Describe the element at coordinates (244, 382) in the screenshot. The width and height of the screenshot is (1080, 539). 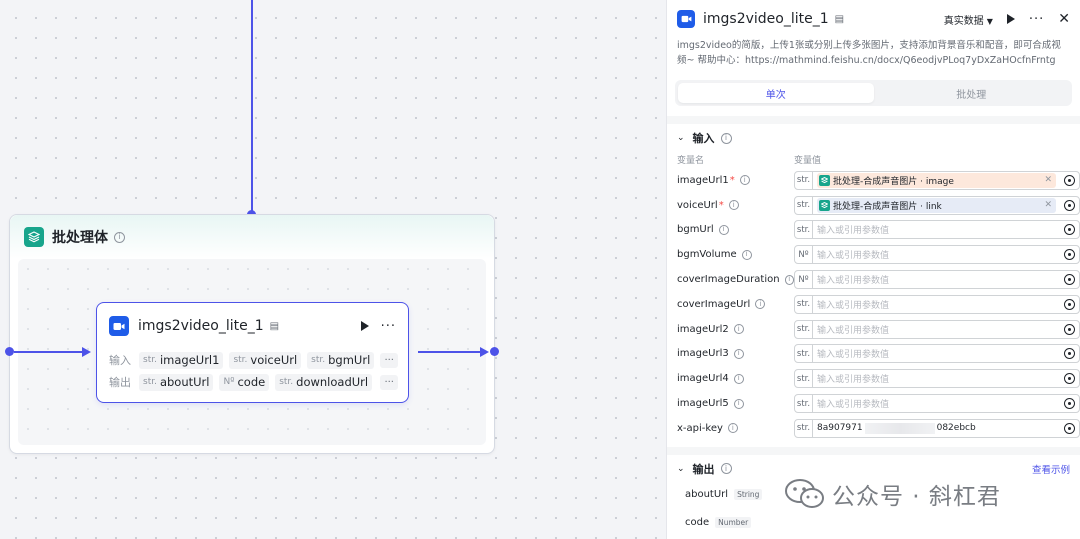
I see `output-chip: Nº code` at that location.